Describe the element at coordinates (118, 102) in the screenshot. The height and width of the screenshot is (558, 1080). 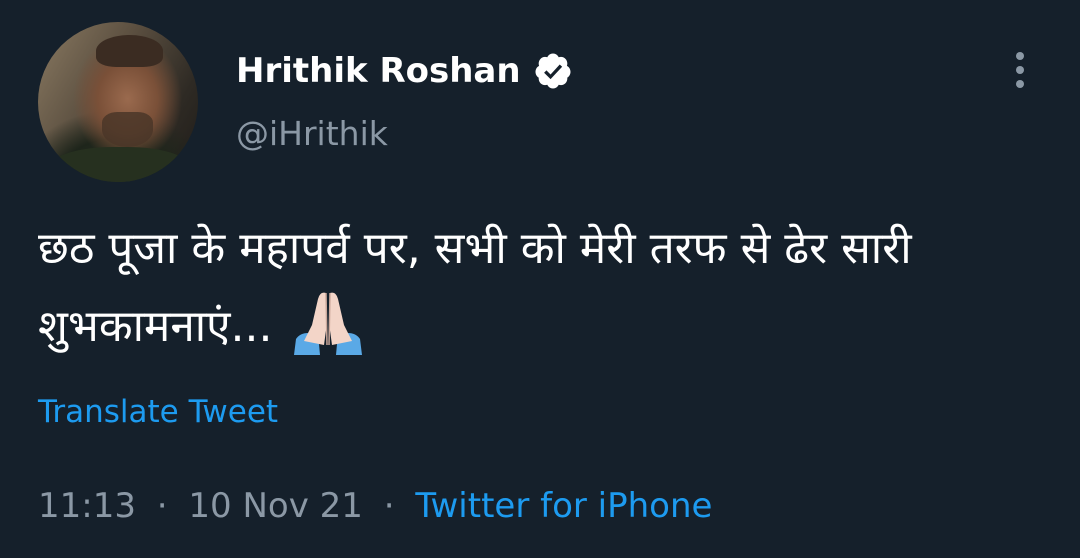
I see `avatar` at that location.